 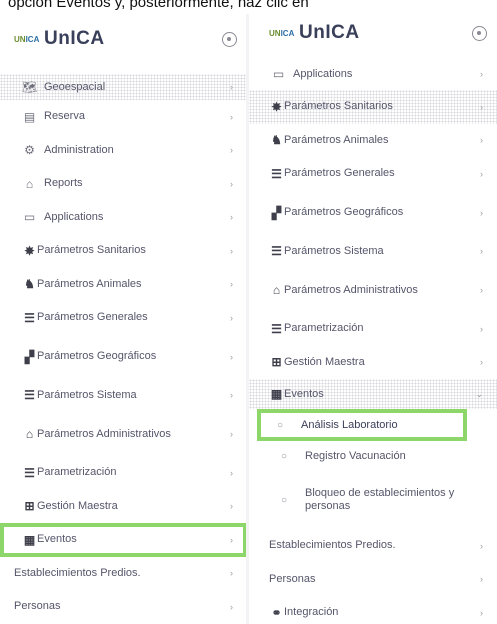 I want to click on submenu-item-label: Bloqueo de establecimientos y personas, so click(x=380, y=499).